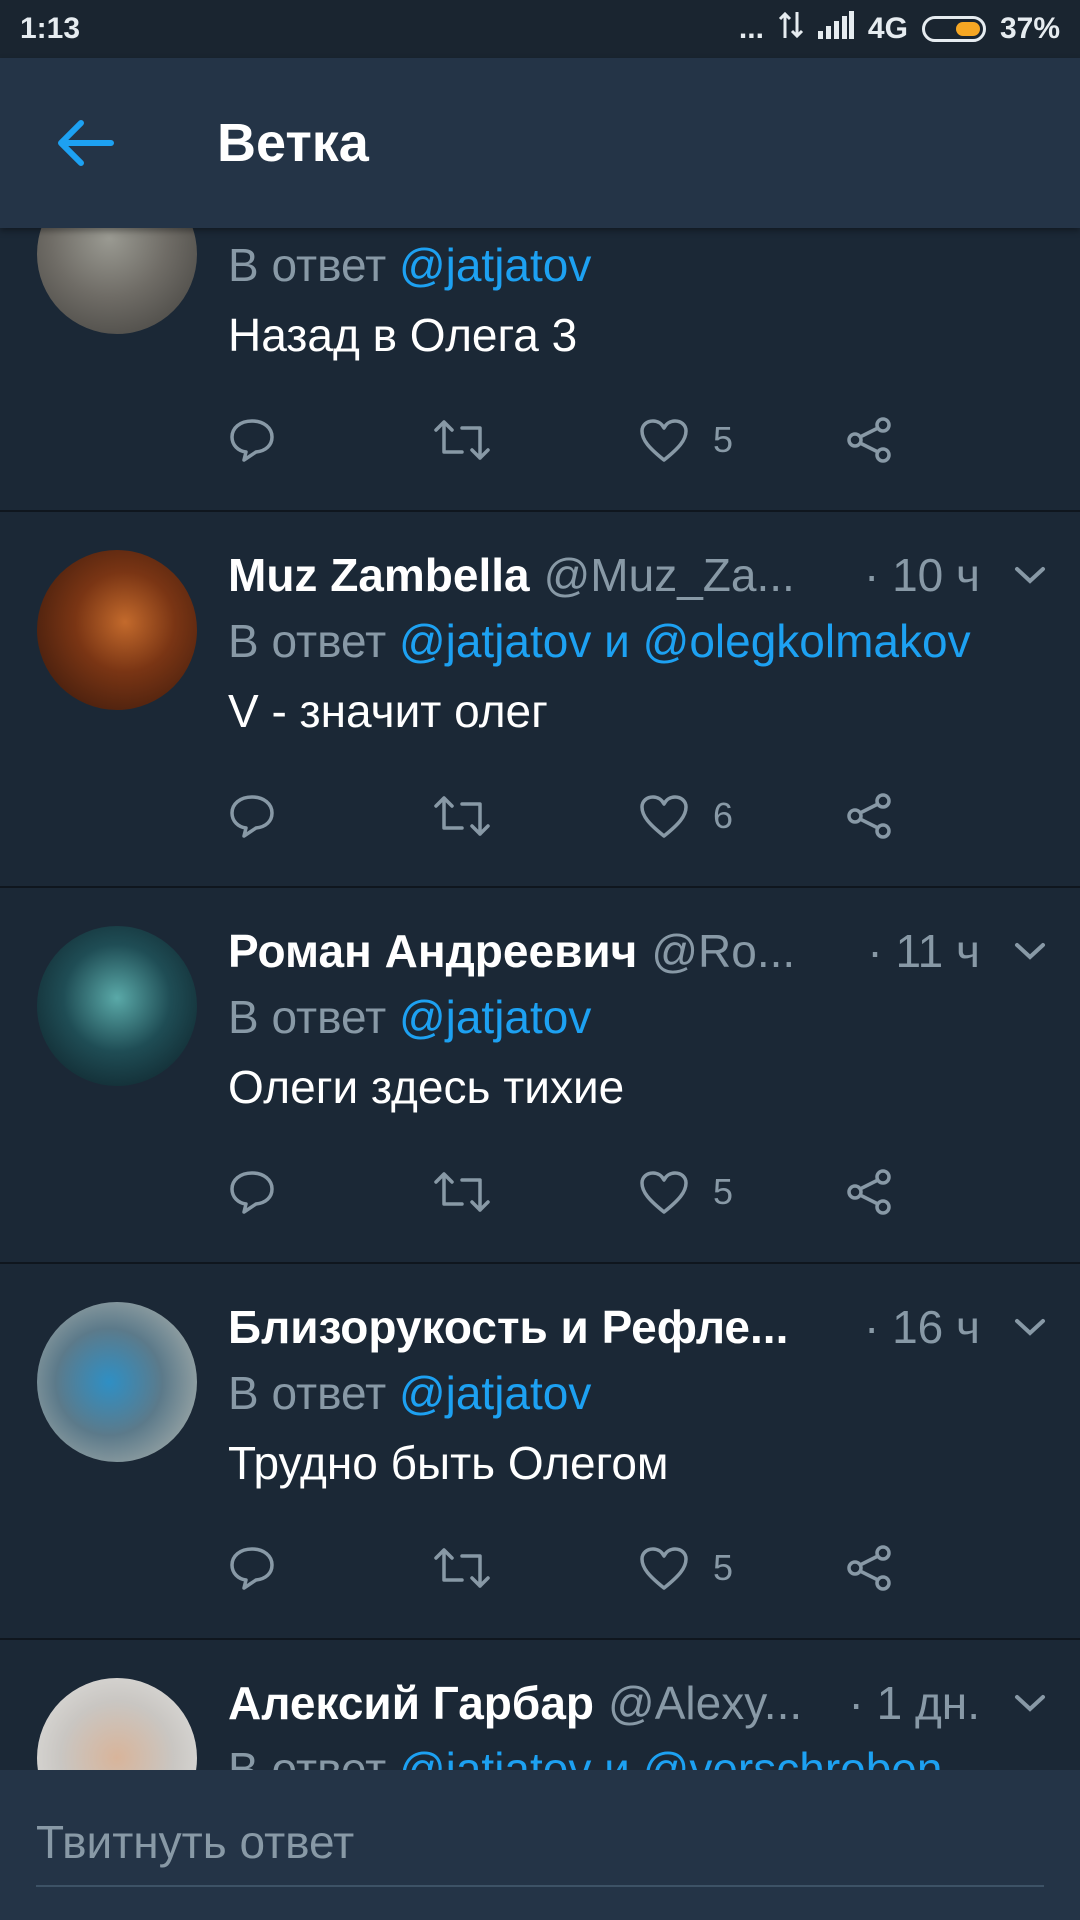 The height and width of the screenshot is (1920, 1080). I want to click on author-name: Роман Андреевич, so click(432, 951).